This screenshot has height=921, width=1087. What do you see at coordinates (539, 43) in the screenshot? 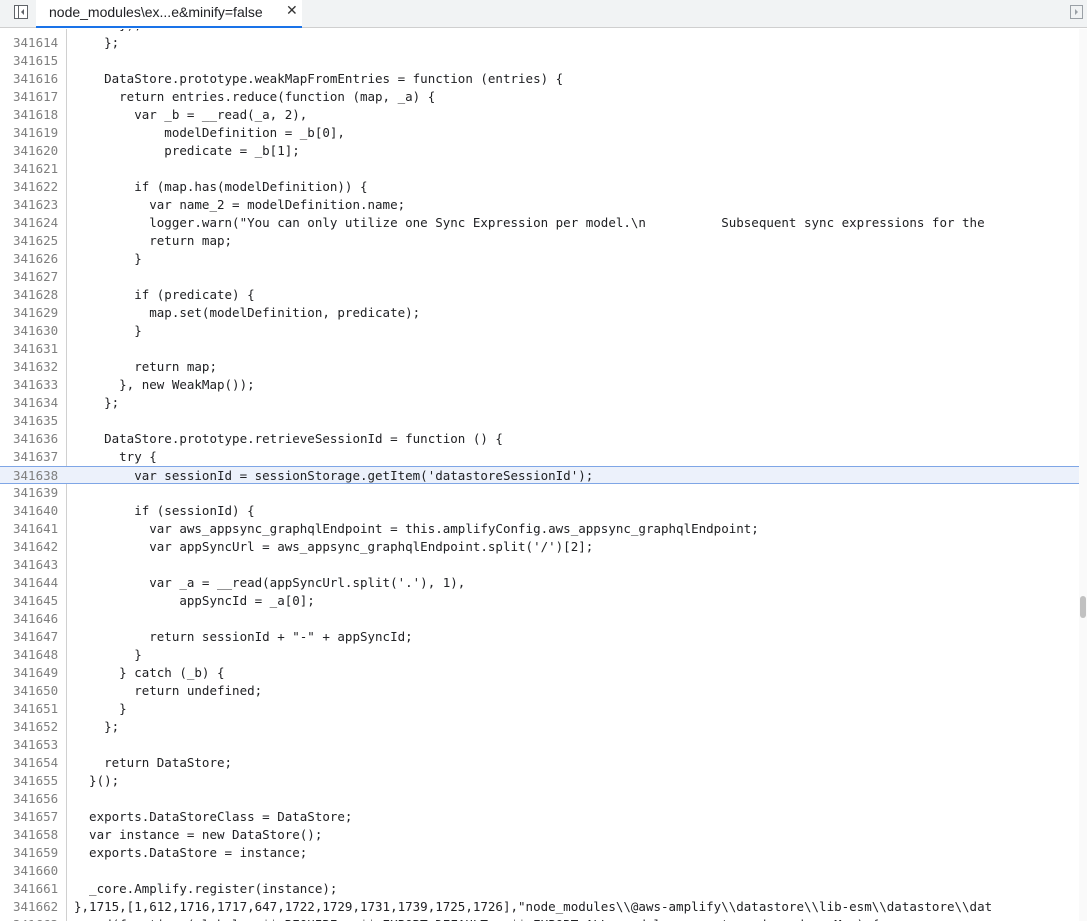
I see `code-line: 341614 };` at bounding box center [539, 43].